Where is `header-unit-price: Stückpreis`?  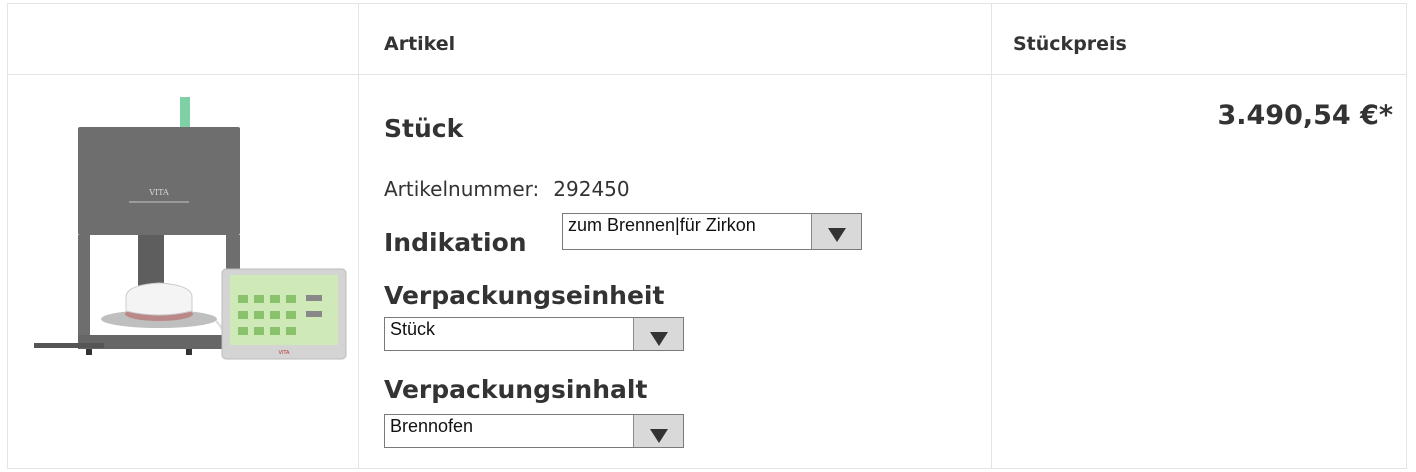
header-unit-price: Stückpreis is located at coordinates (1070, 44).